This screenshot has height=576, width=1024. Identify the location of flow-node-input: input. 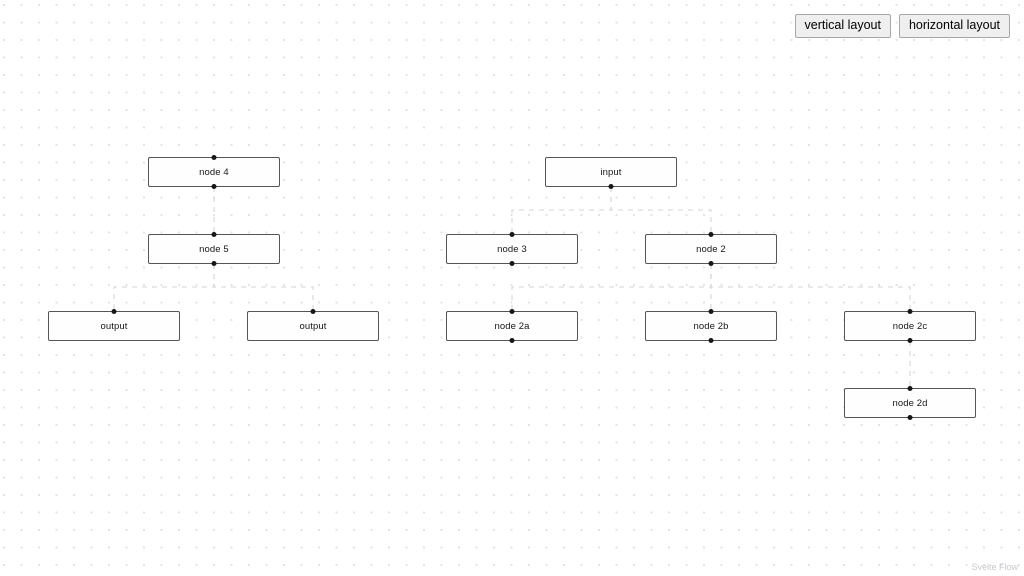
(611, 173).